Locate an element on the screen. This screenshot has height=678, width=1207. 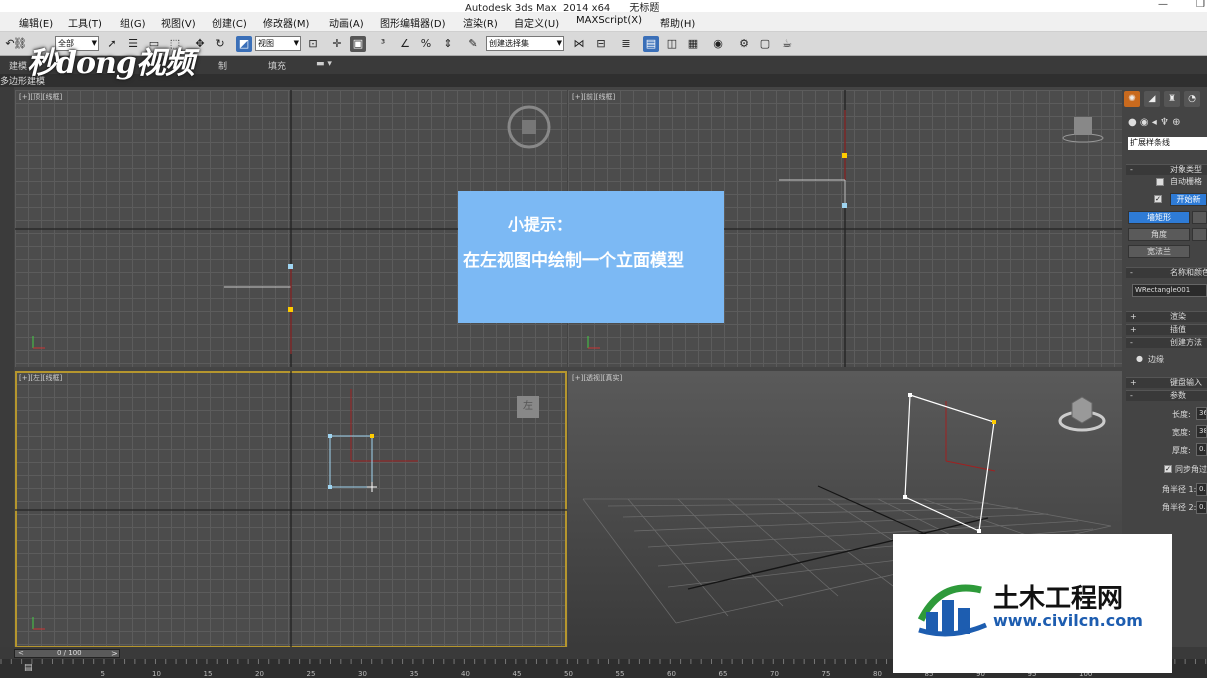
sync-corner-checkbox: ✓ is located at coordinates (1168, 469).